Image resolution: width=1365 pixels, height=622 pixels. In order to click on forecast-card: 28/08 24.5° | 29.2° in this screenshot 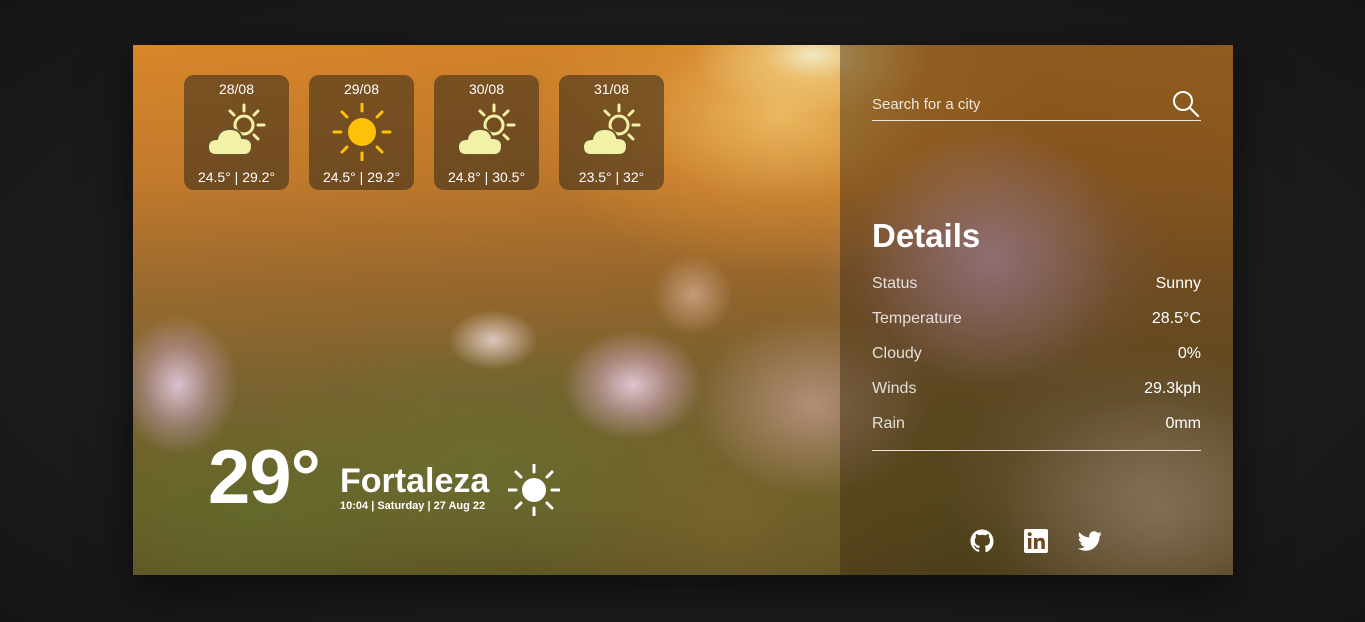, I will do `click(236, 132)`.